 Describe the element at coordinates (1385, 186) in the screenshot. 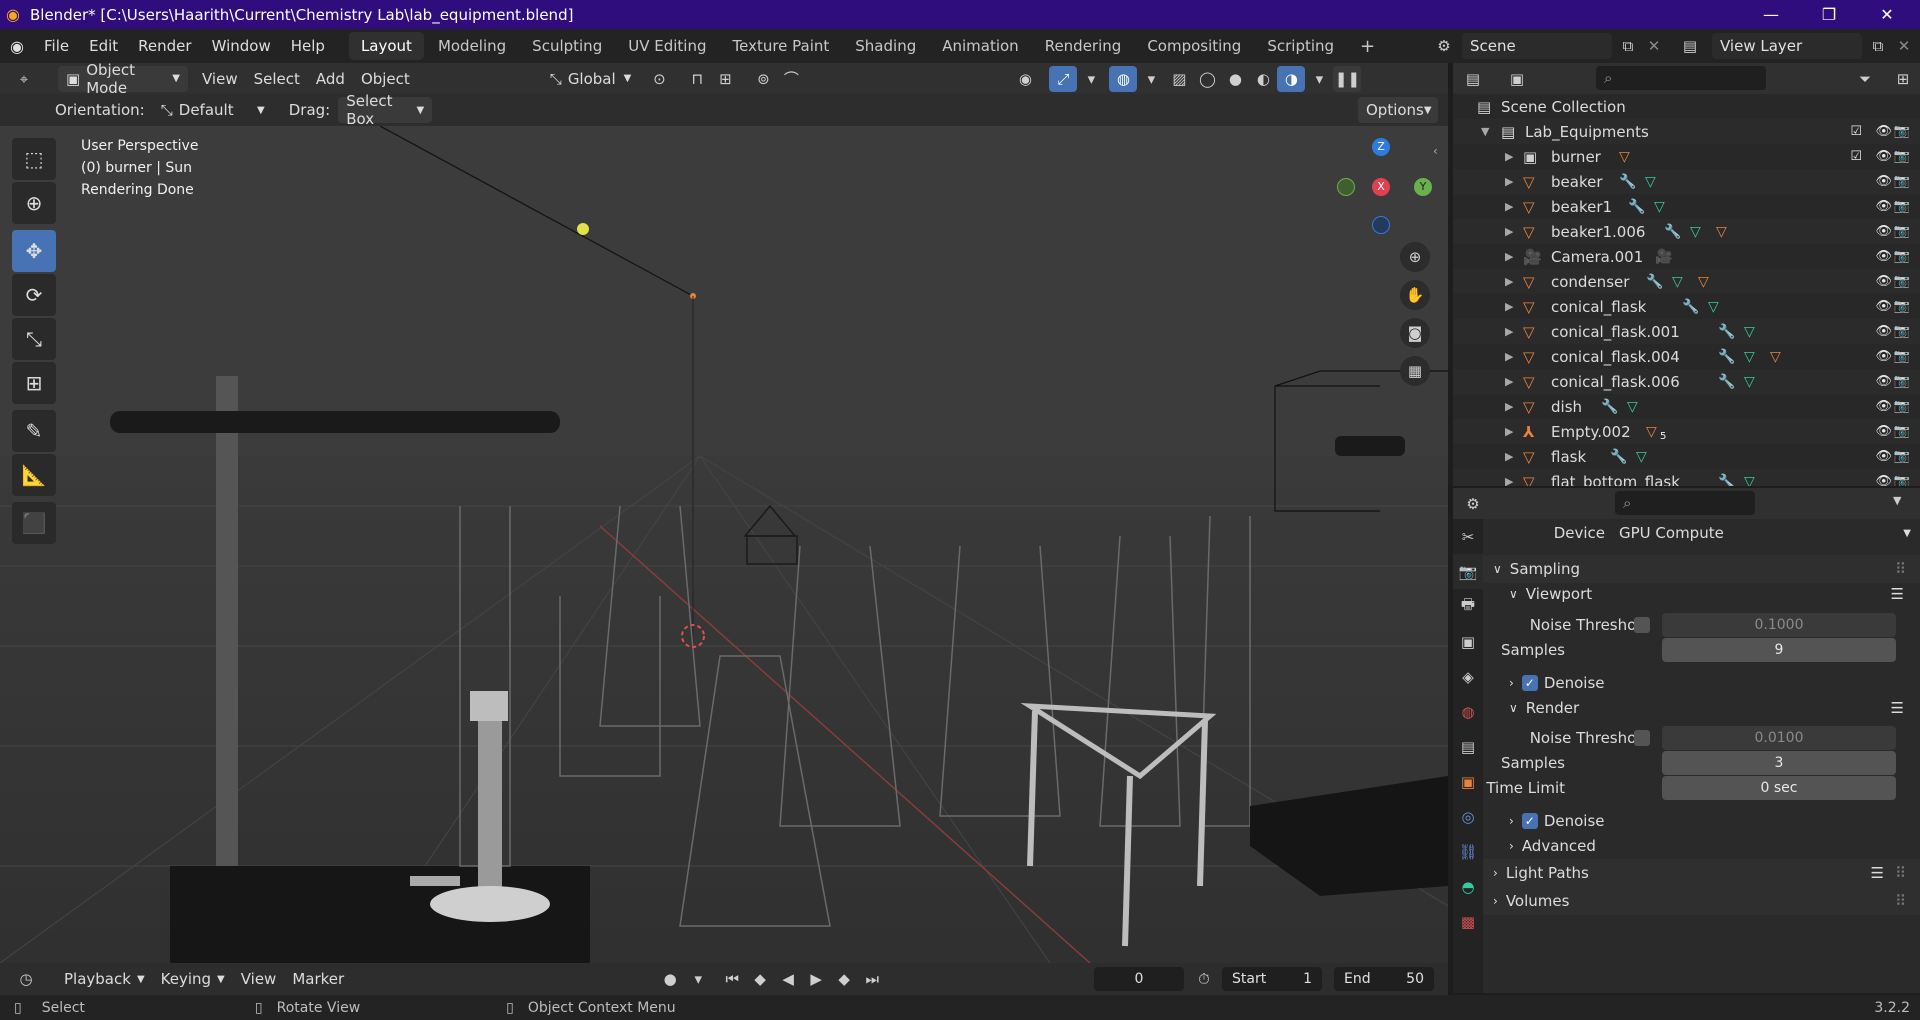

I see `navigation-gizmo: Z X Y` at that location.